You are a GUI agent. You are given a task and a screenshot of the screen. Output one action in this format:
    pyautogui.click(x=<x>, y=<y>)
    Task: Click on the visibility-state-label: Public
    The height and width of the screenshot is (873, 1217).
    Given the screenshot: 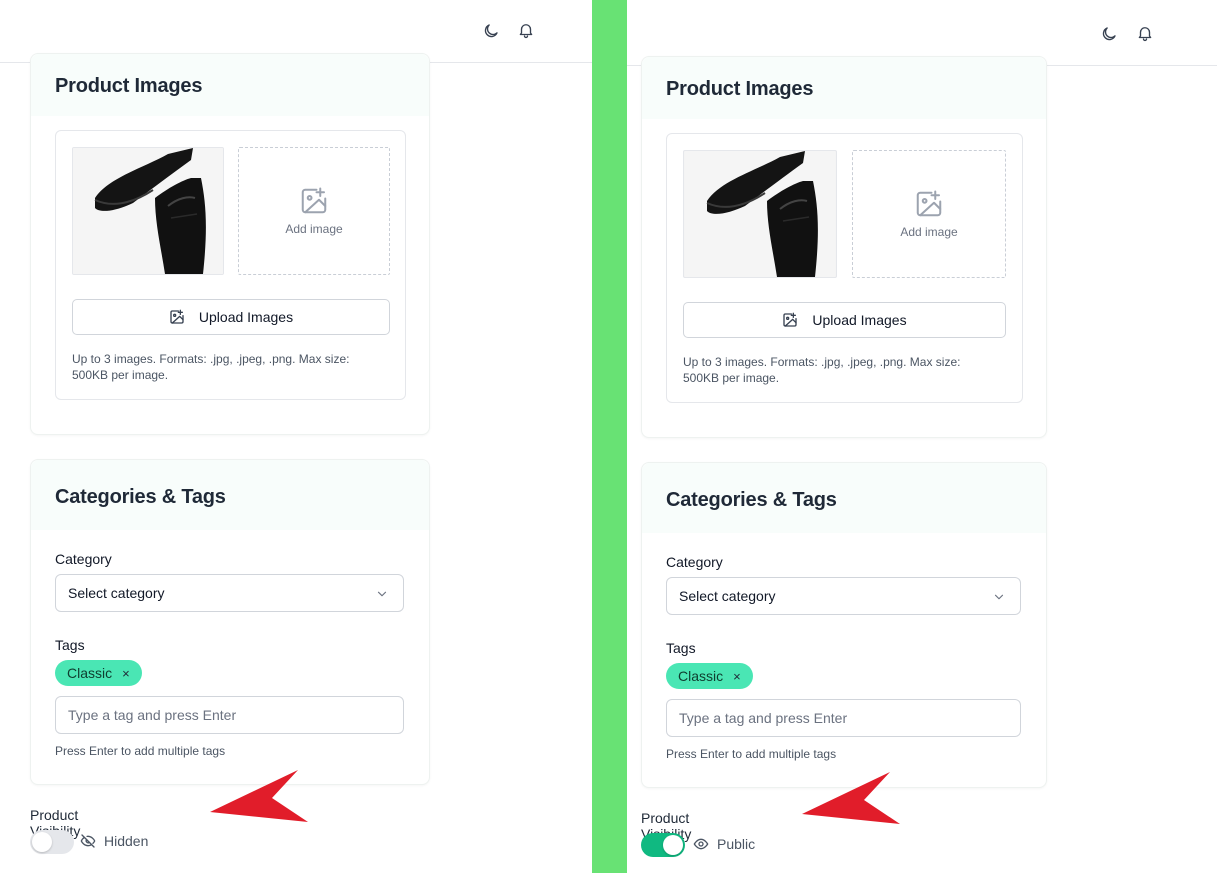 What is the action you would take?
    pyautogui.click(x=736, y=844)
    